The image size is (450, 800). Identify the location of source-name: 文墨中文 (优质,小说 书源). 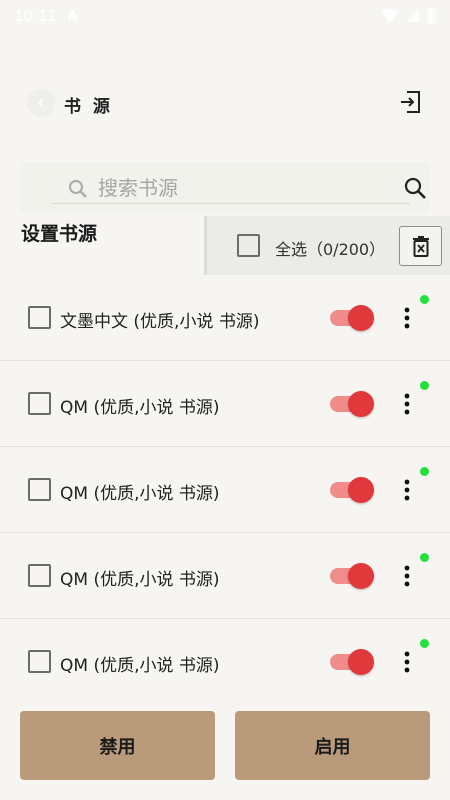
(160, 322).